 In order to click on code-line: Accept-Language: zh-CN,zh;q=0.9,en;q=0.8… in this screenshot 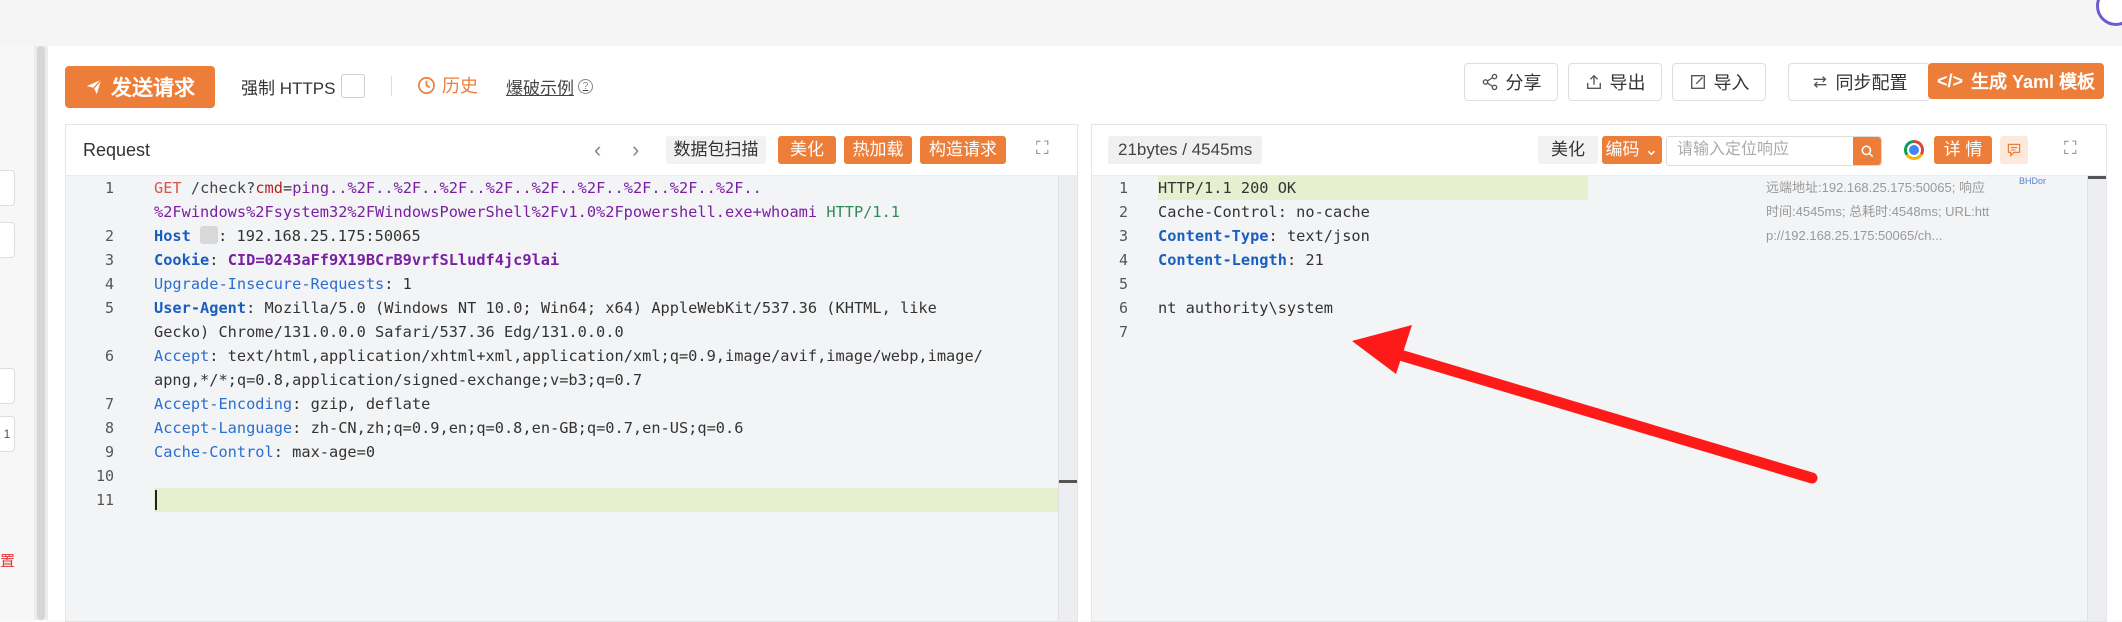, I will do `click(449, 428)`.